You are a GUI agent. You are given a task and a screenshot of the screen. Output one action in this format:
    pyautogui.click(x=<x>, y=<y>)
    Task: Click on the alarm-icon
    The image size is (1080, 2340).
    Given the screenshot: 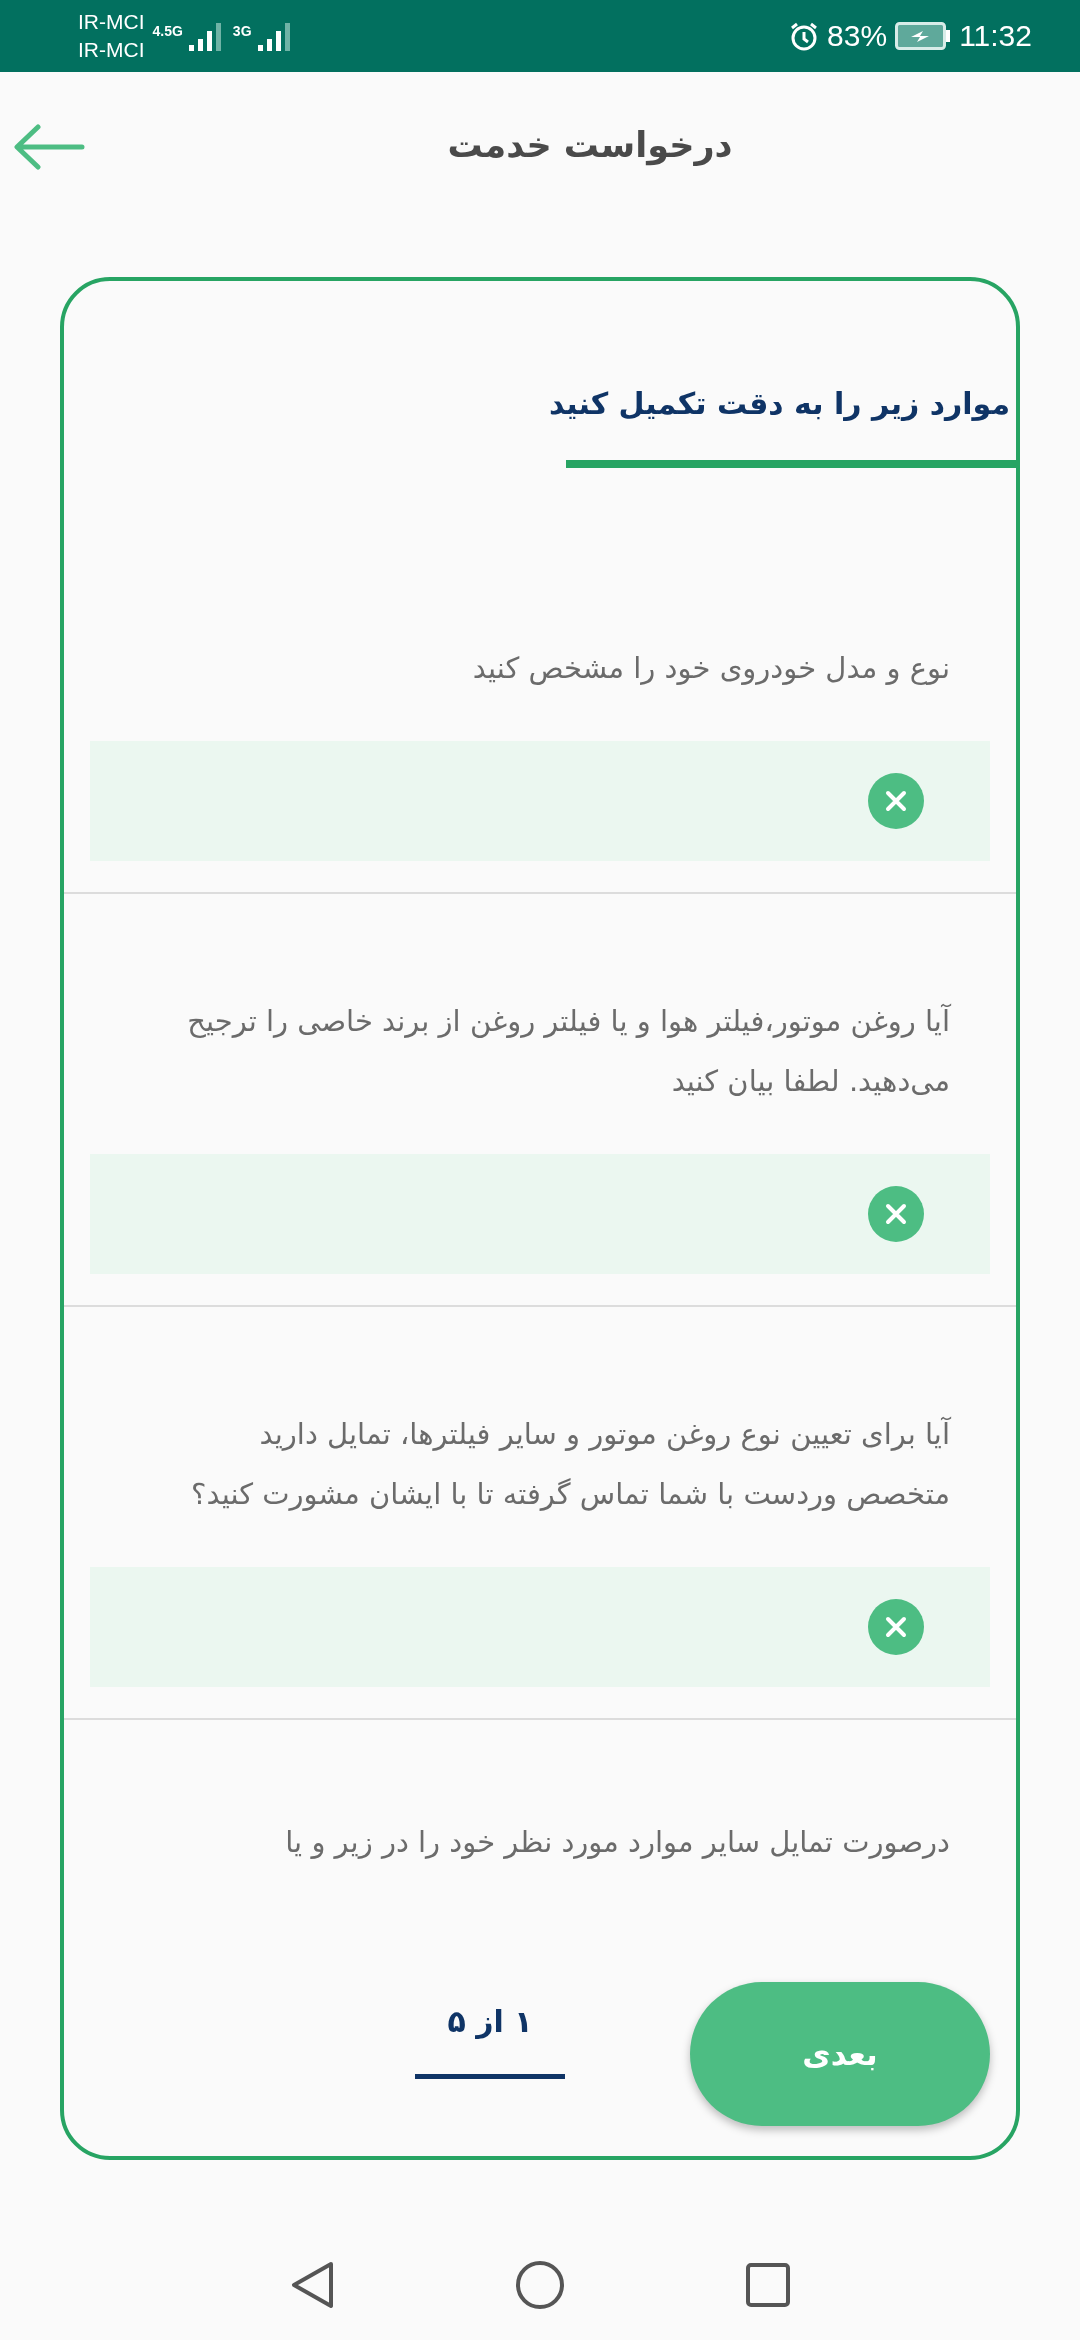 What is the action you would take?
    pyautogui.click(x=804, y=36)
    